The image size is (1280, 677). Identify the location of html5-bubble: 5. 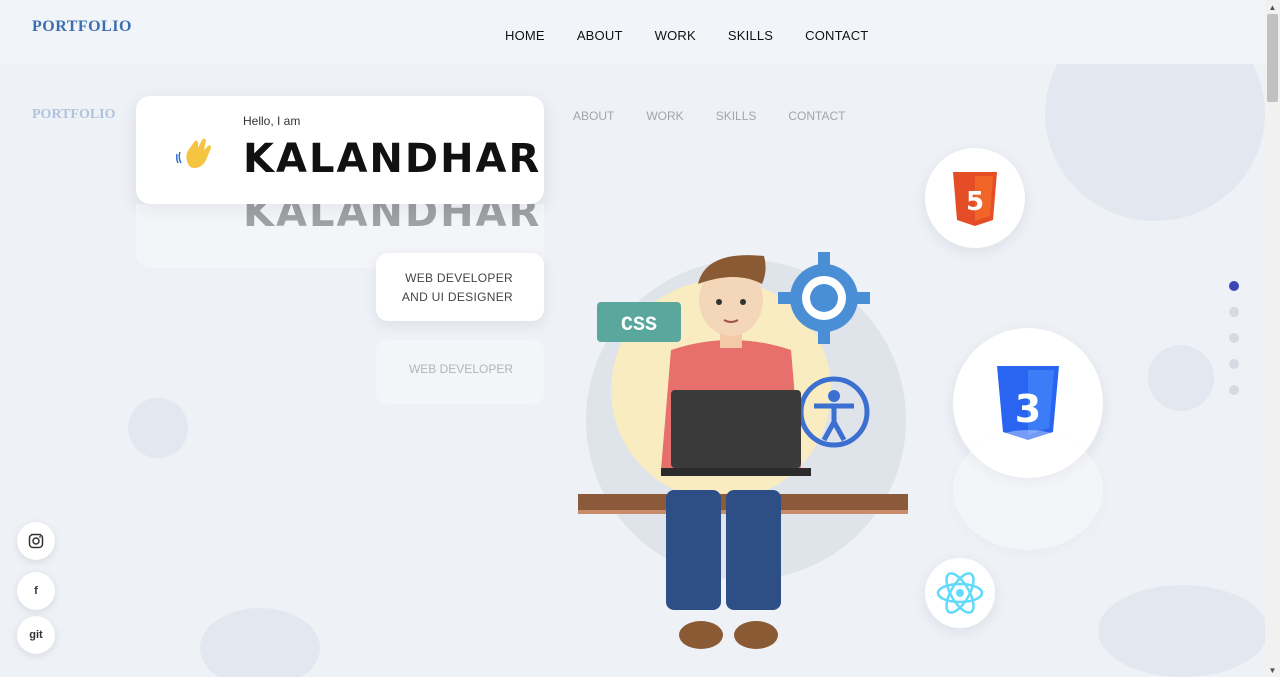
(975, 198).